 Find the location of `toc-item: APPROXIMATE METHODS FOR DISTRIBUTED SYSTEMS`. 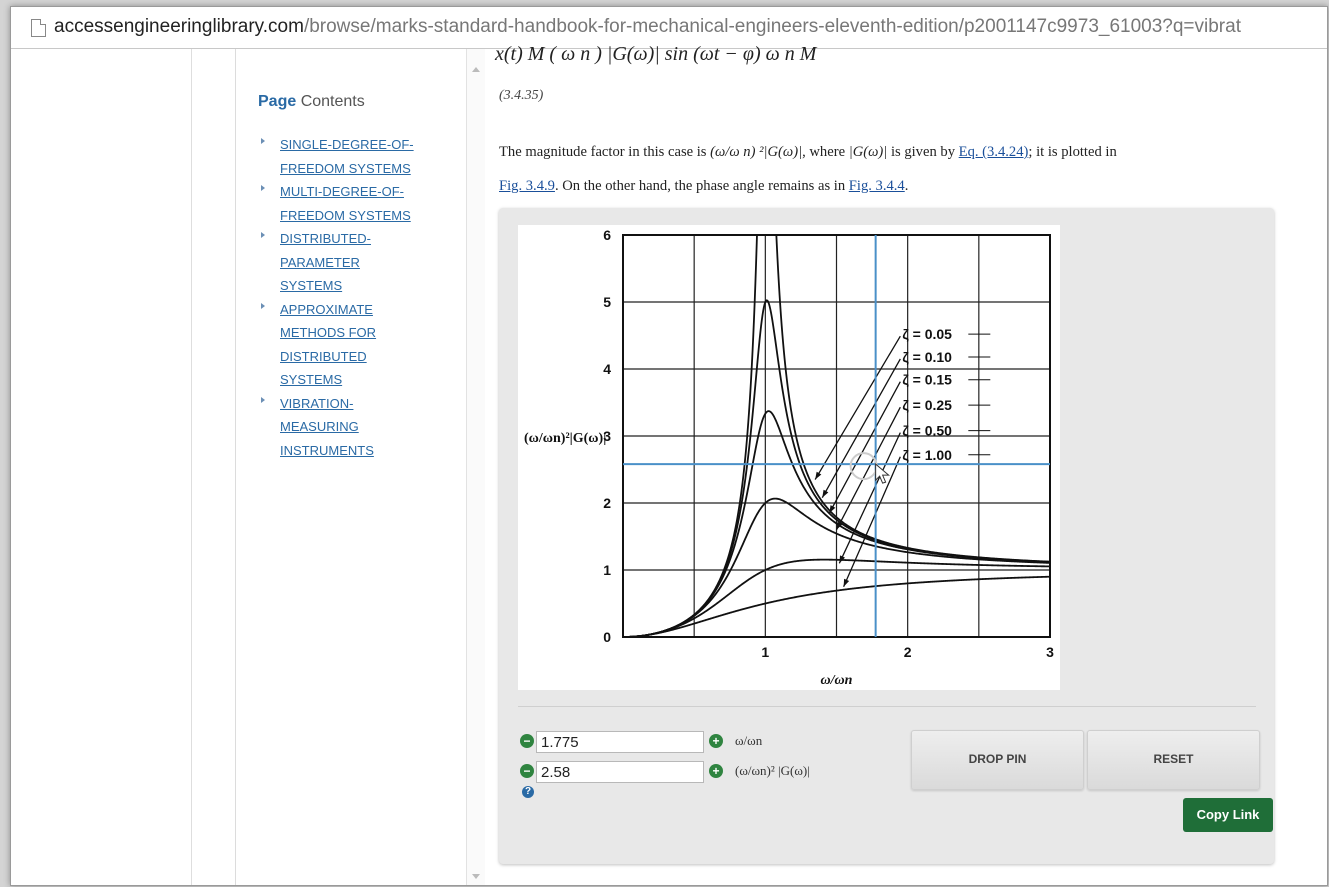

toc-item: APPROXIMATE METHODS FOR DISTRIBUTED SYSTEMS is located at coordinates (363, 345).